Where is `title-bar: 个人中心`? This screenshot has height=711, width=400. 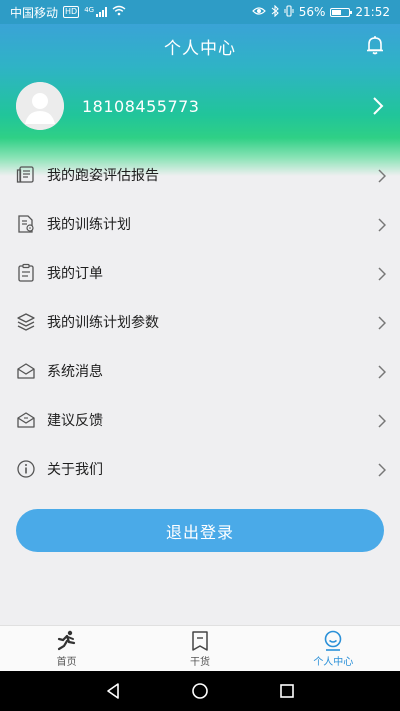
title-bar: 个人中心 is located at coordinates (200, 46).